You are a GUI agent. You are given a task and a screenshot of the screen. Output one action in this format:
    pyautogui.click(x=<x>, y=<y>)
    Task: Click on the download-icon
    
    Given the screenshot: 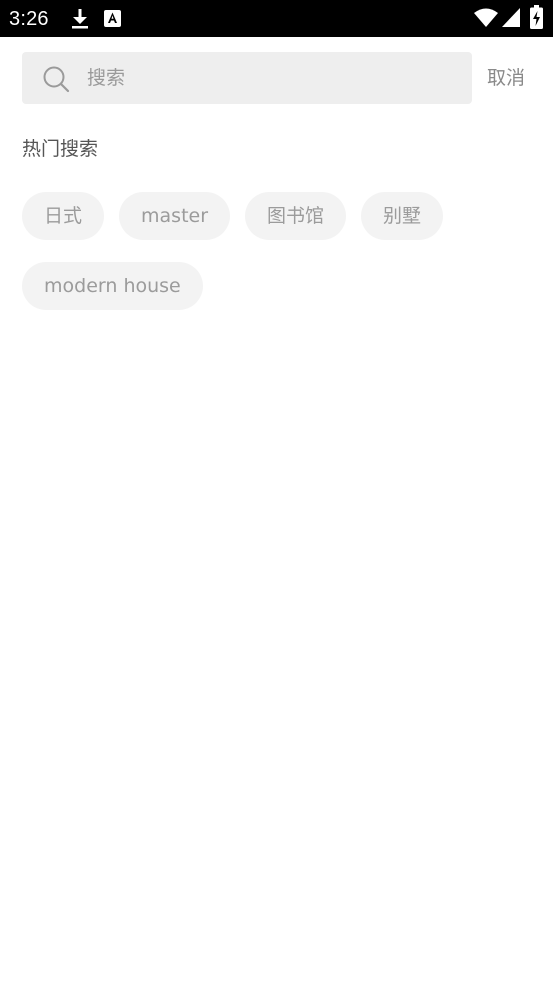 What is the action you would take?
    pyautogui.click(x=80, y=19)
    